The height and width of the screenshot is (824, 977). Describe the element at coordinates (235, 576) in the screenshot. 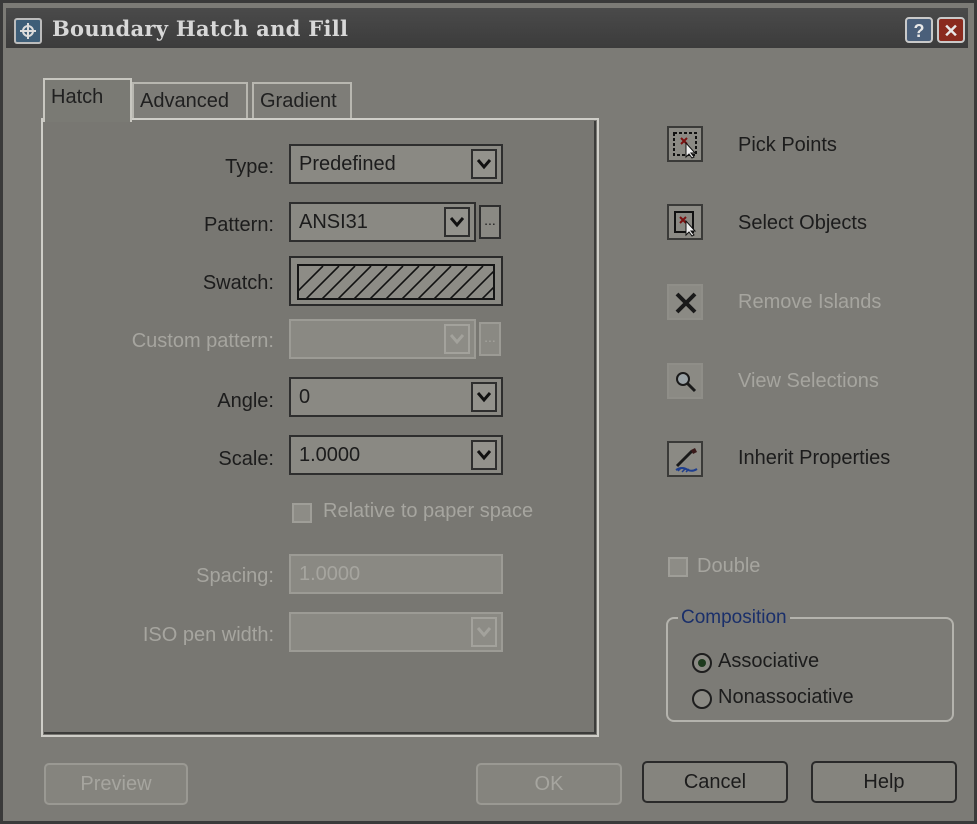

I see `spacing-label: Spacing:` at that location.